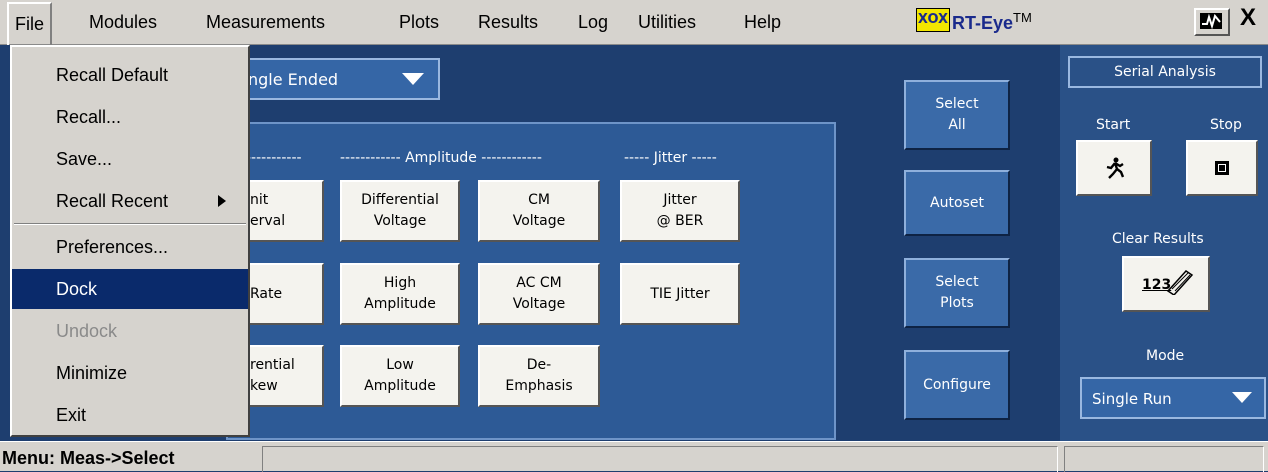  Describe the element at coordinates (30, 24) in the screenshot. I see `menu-file: File` at that location.